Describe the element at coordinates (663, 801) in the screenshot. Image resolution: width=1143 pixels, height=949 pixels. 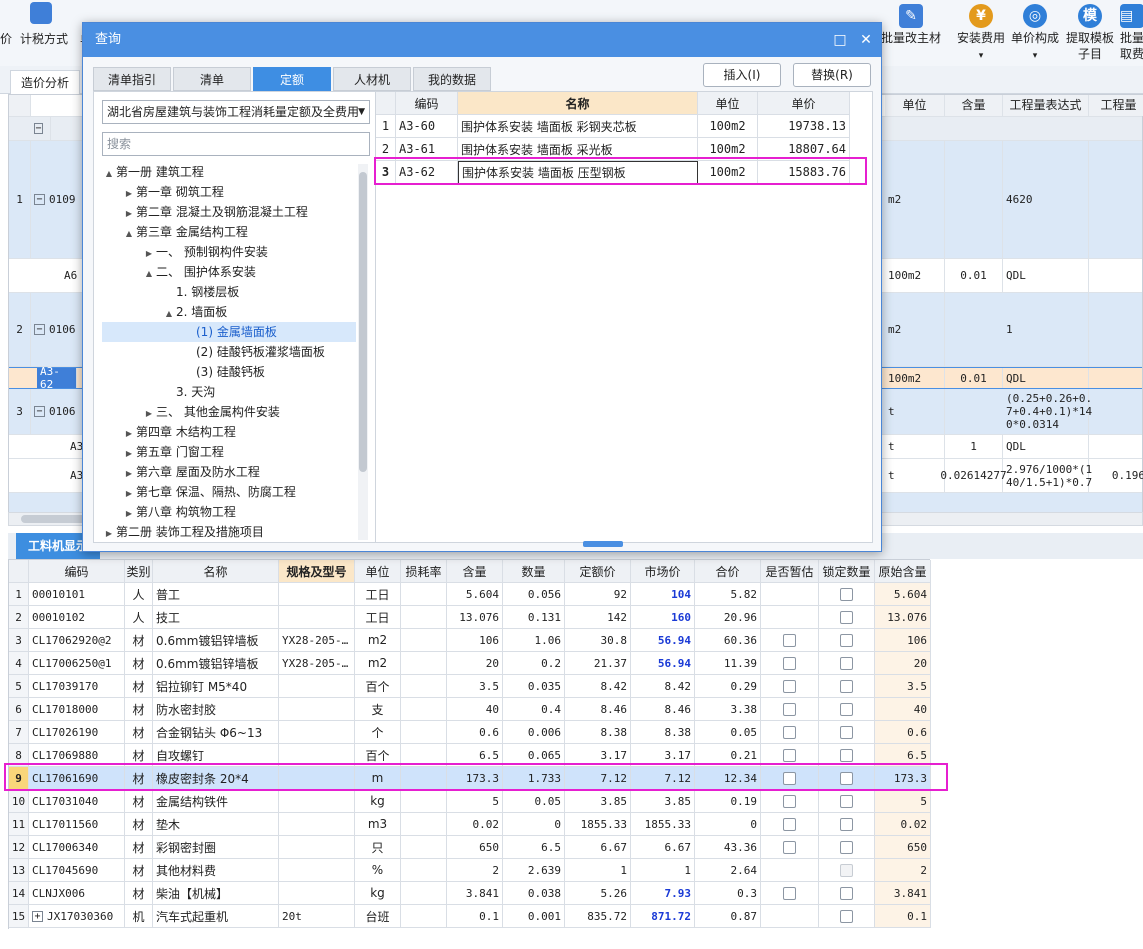
I see `cell-market: 3.85` at that location.